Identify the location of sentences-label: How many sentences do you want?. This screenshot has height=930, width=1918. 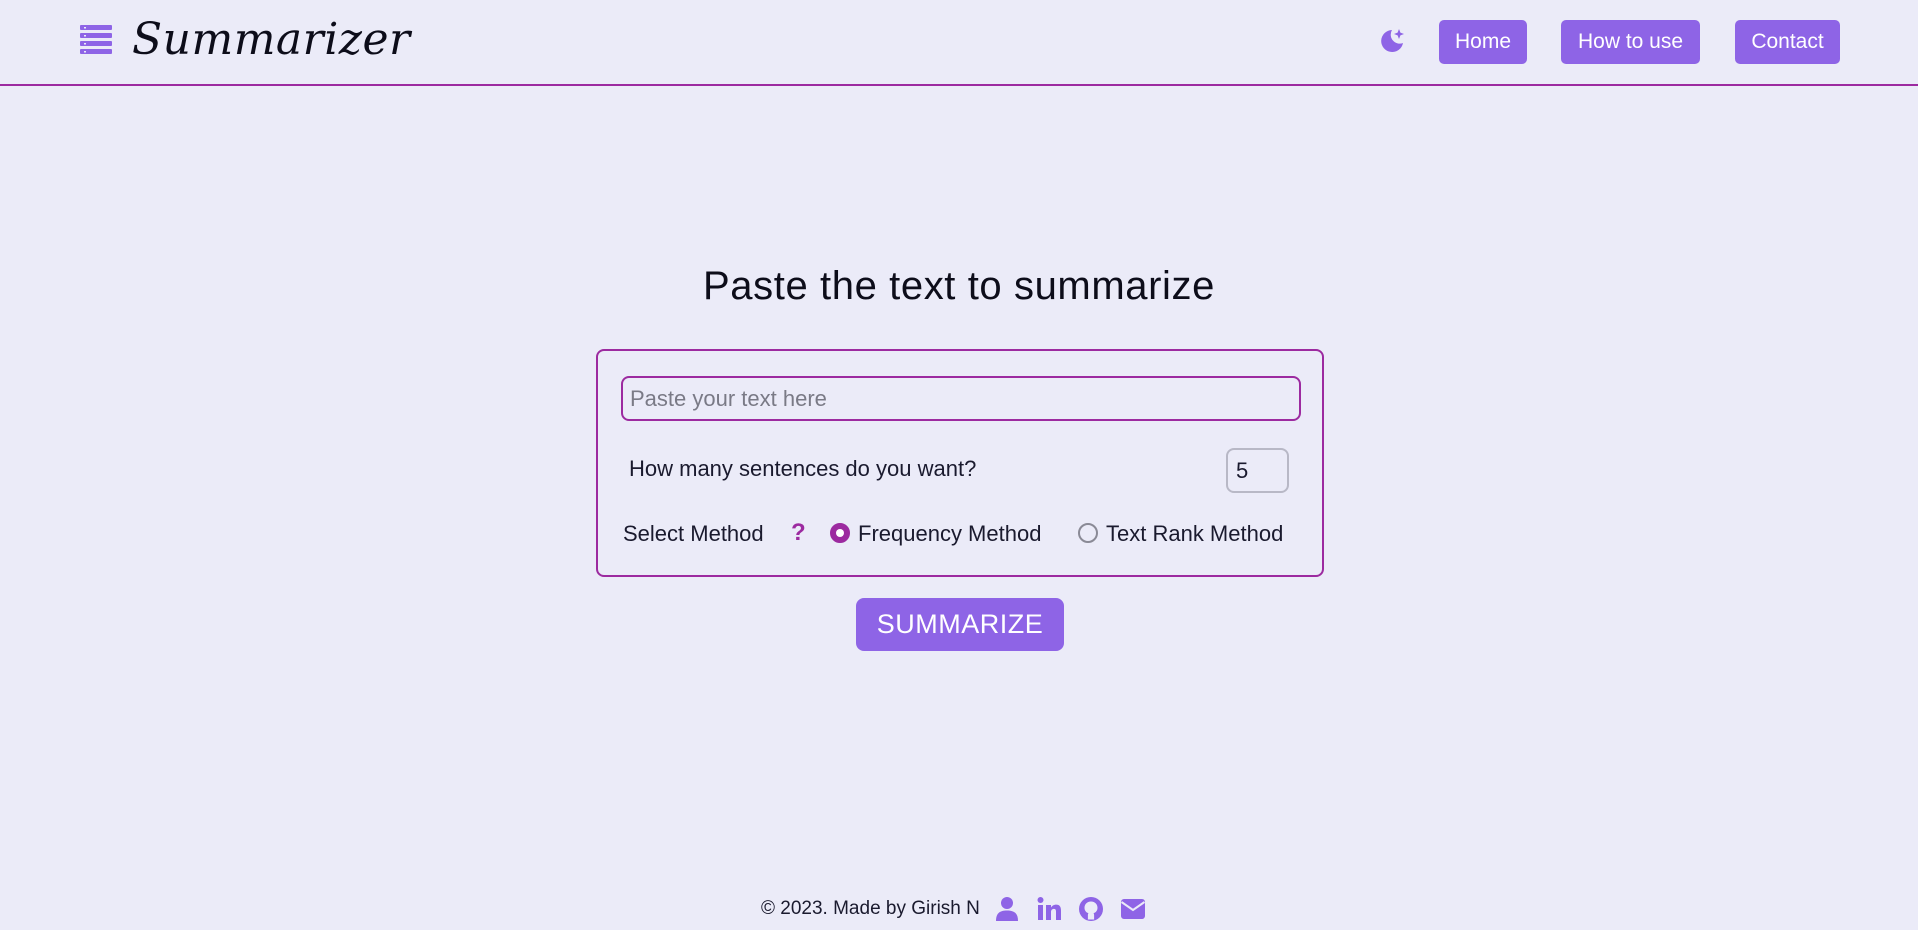
(803, 468).